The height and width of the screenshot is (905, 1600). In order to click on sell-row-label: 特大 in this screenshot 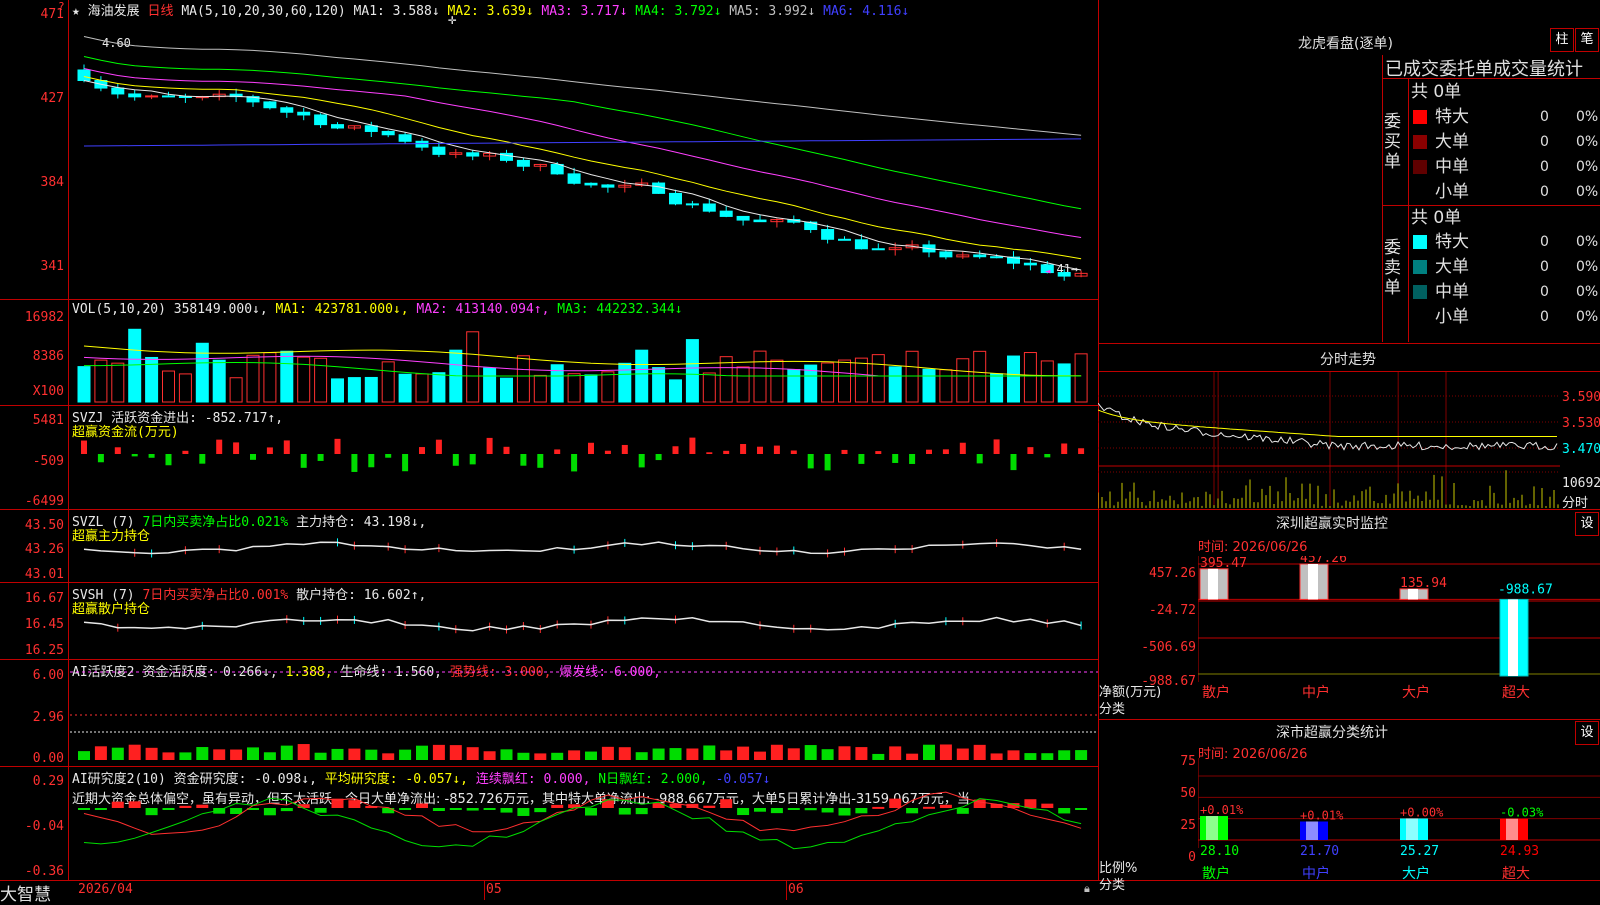, I will do `click(1452, 242)`.